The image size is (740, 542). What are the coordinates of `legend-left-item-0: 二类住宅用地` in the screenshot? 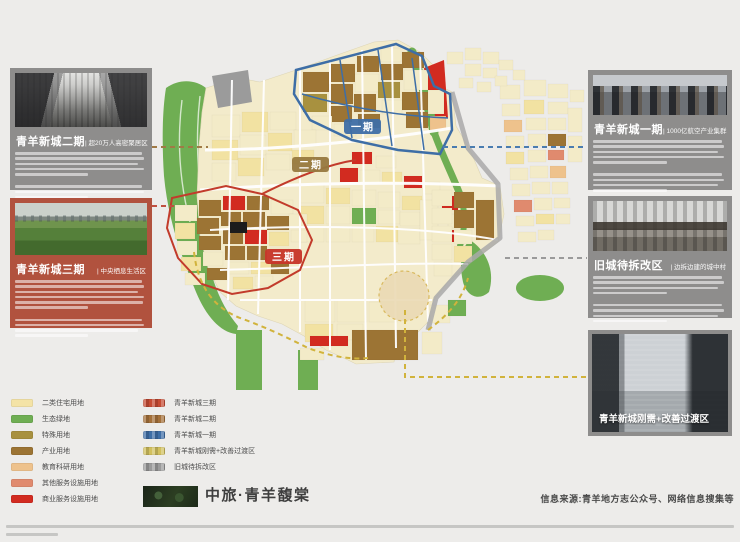 It's located at (54, 403).